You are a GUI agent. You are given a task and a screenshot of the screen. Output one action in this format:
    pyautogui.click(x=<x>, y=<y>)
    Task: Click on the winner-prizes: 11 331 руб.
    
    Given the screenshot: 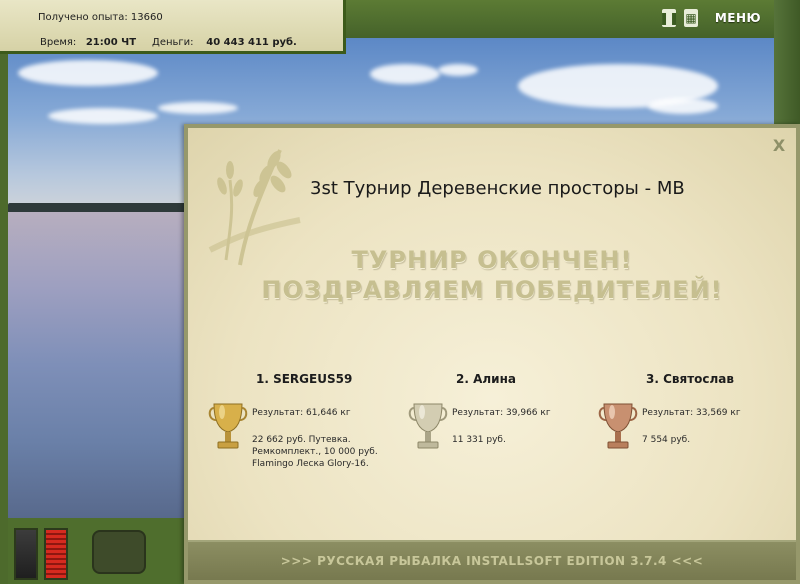 What is the action you would take?
    pyautogui.click(x=479, y=440)
    